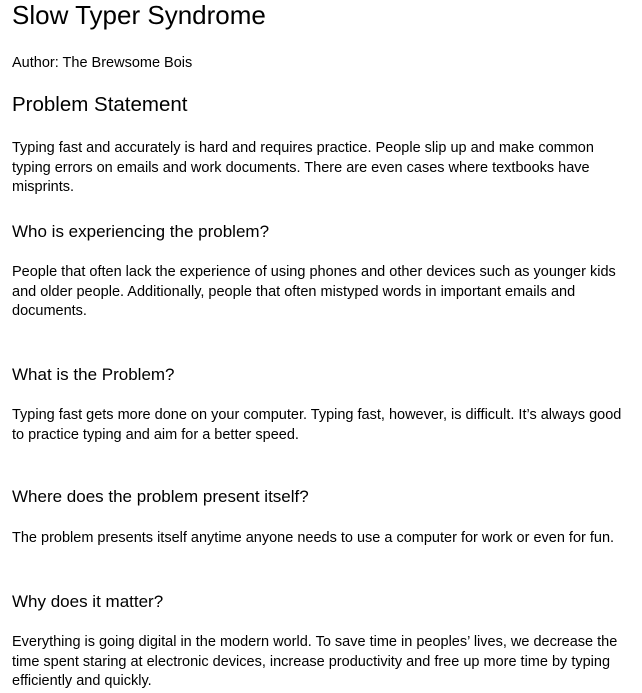  What do you see at coordinates (160, 496) in the screenshot?
I see `section-heading-where: Where does the problem present itself?` at bounding box center [160, 496].